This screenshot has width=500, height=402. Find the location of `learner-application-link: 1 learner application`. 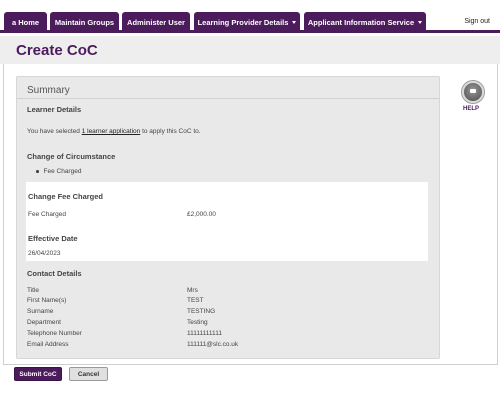

learner-application-link: 1 learner application is located at coordinates (111, 131).